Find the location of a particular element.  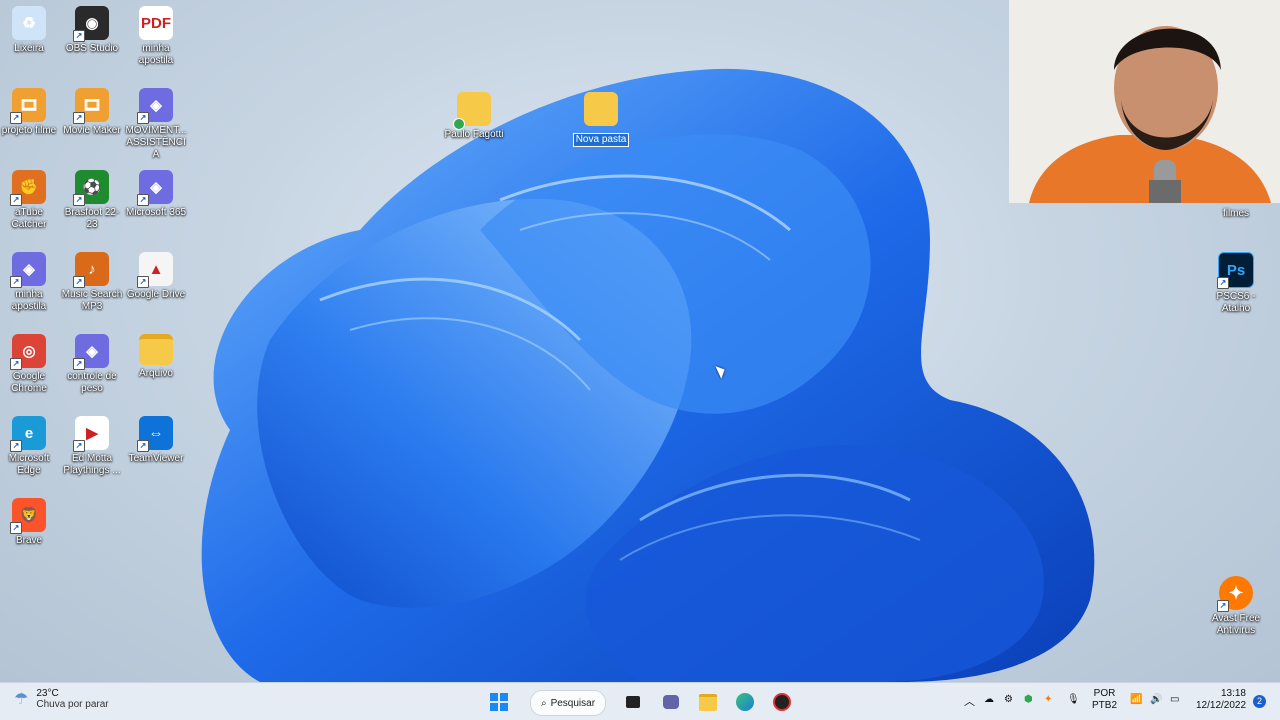

rename-text-field: Nova pasta is located at coordinates (601, 140).